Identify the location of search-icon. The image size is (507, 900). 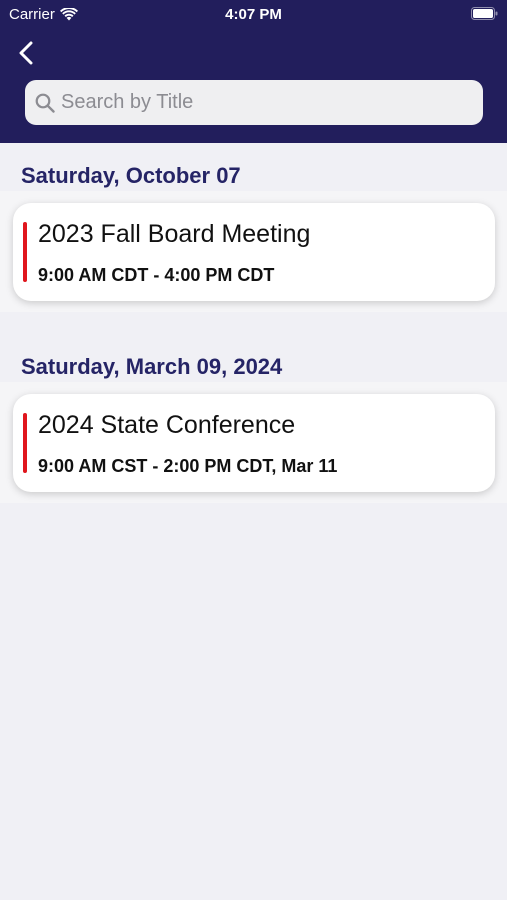
(45, 103).